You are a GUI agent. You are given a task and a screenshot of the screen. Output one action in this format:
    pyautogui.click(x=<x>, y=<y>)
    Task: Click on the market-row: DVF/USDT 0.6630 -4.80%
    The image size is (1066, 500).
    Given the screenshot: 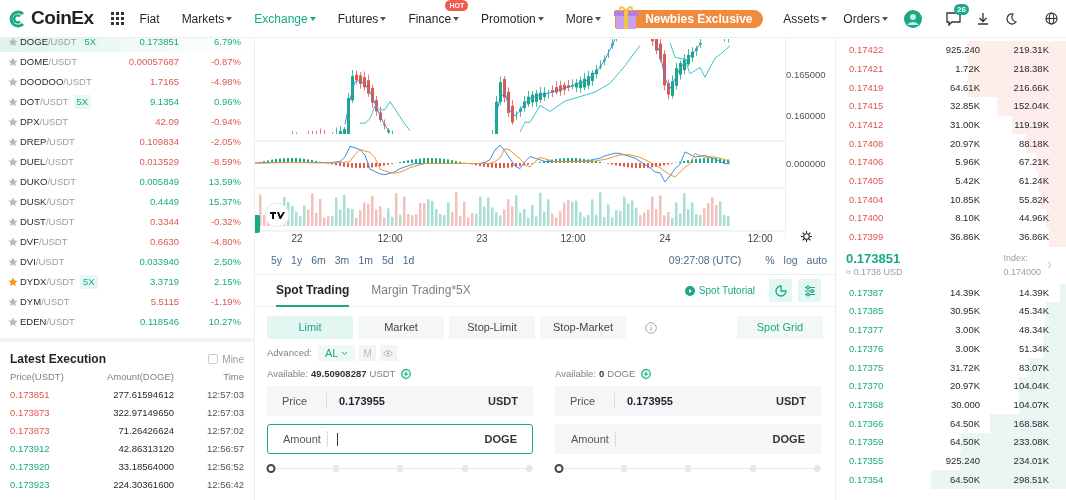 What is the action you would take?
    pyautogui.click(x=127, y=242)
    